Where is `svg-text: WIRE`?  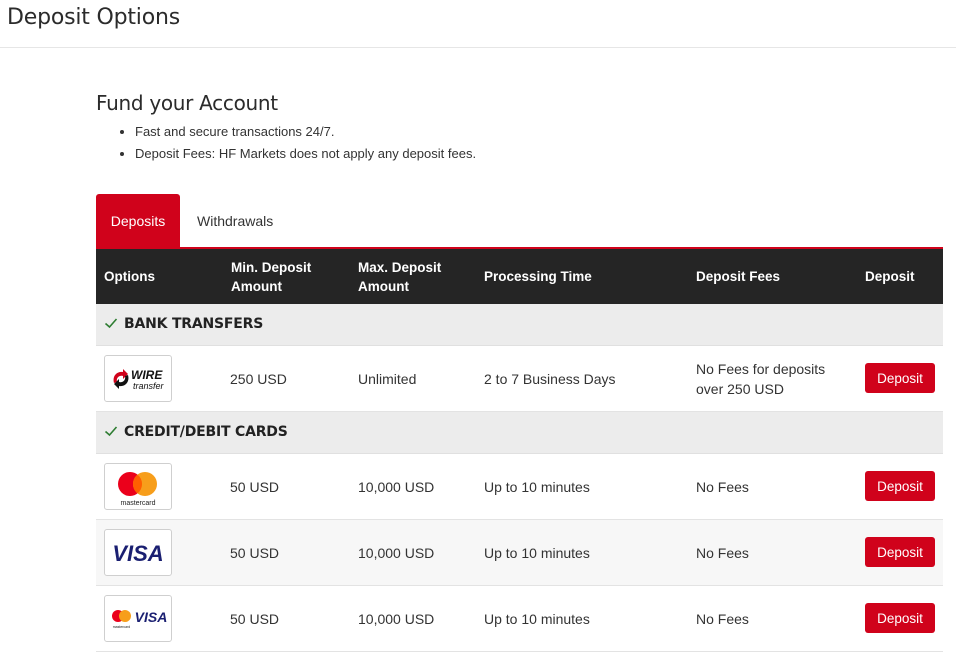
svg-text: WIRE is located at coordinates (147, 375).